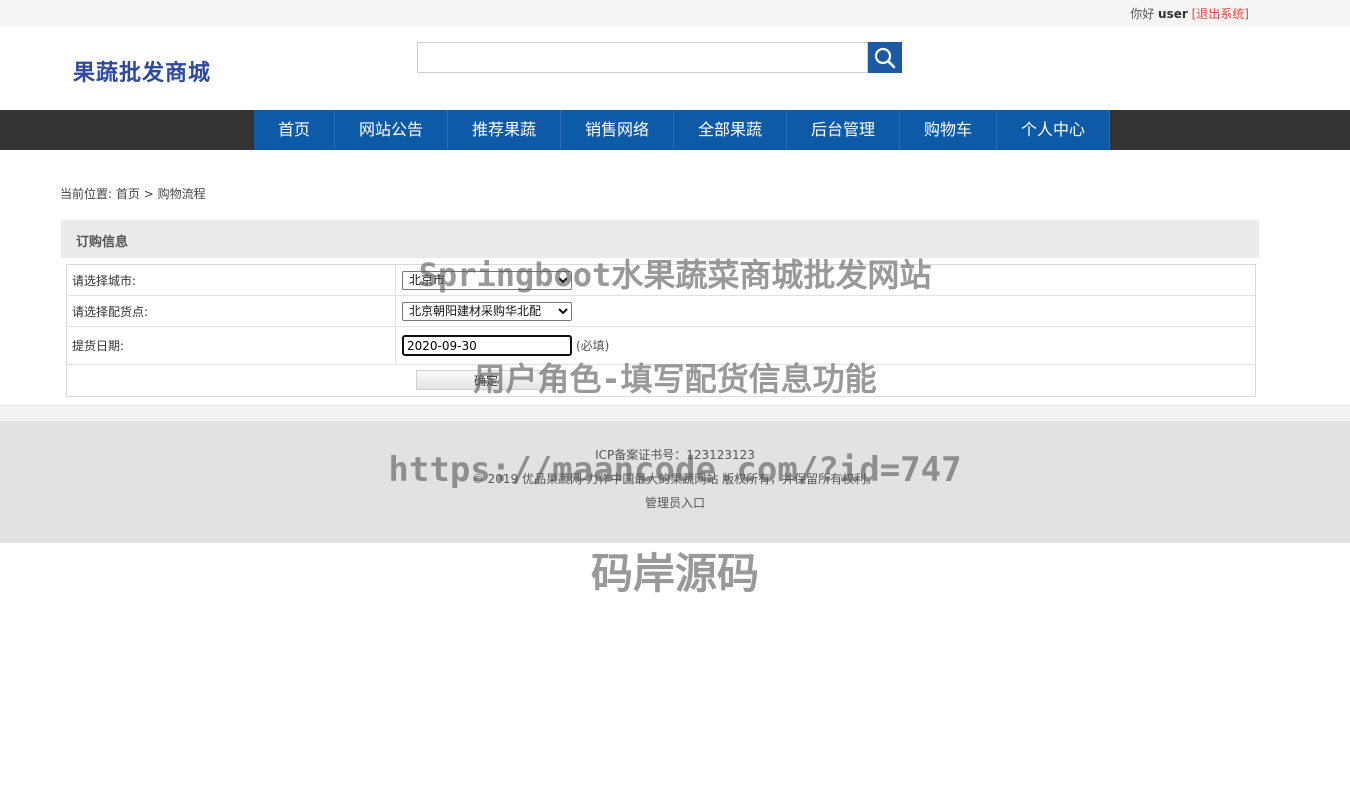 The height and width of the screenshot is (794, 1350). I want to click on search-button, so click(885, 57).